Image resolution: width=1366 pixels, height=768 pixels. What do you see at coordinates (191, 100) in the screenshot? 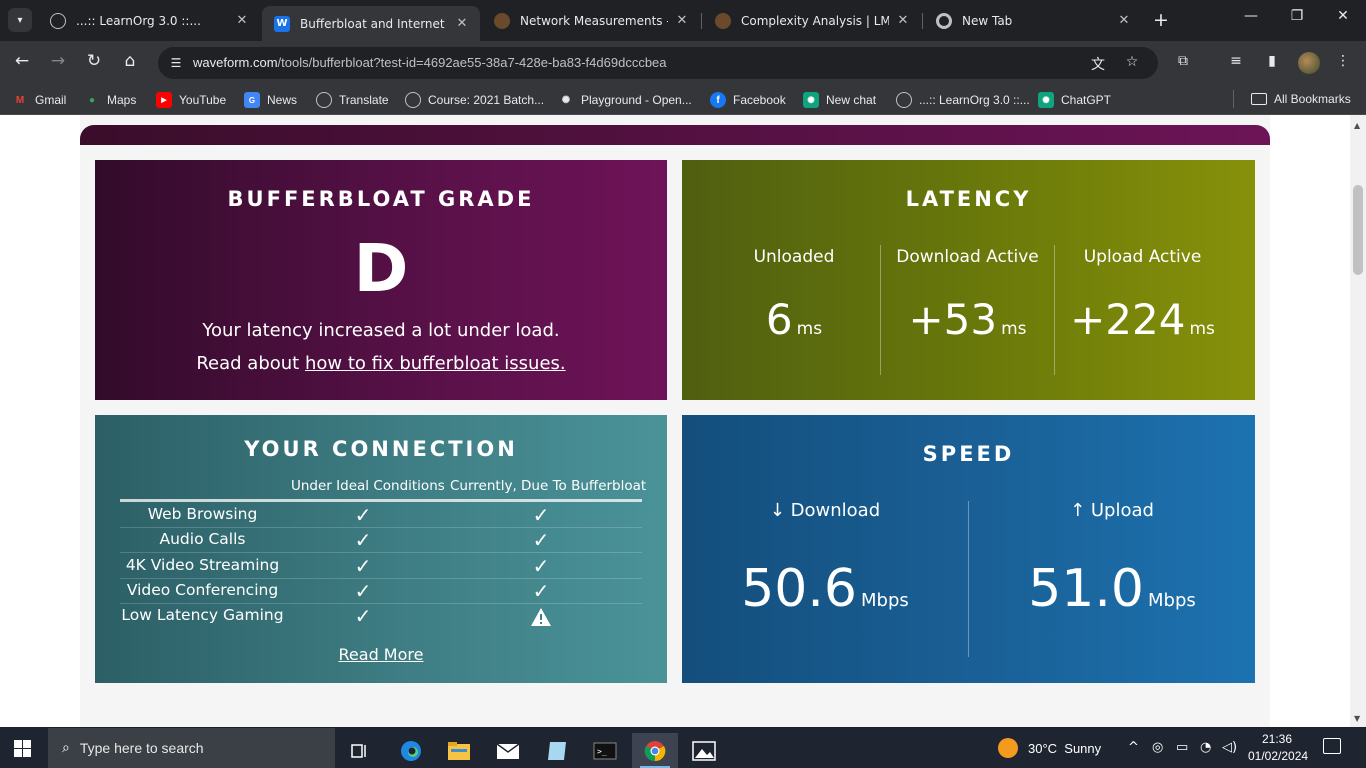
I see `bookmark-youtube: ▶ YouTube` at bounding box center [191, 100].